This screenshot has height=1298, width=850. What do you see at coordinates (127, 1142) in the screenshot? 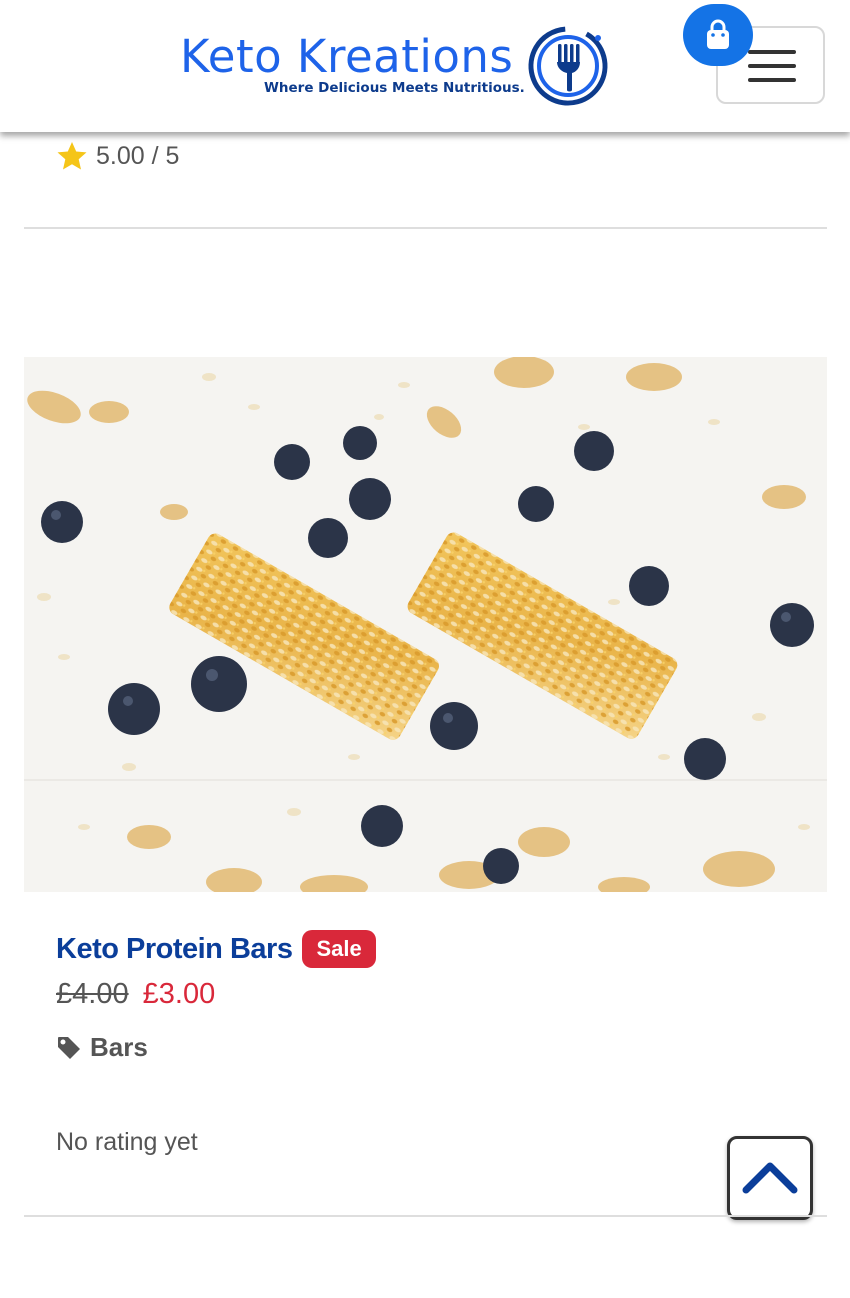
I see `product-rating: No rating yet` at bounding box center [127, 1142].